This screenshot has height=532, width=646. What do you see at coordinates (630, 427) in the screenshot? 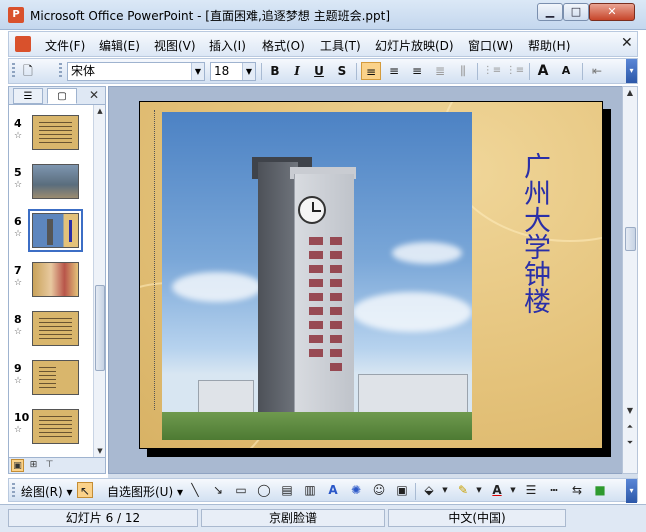
I see `previous-slide-icon: ⏶` at bounding box center [630, 427].